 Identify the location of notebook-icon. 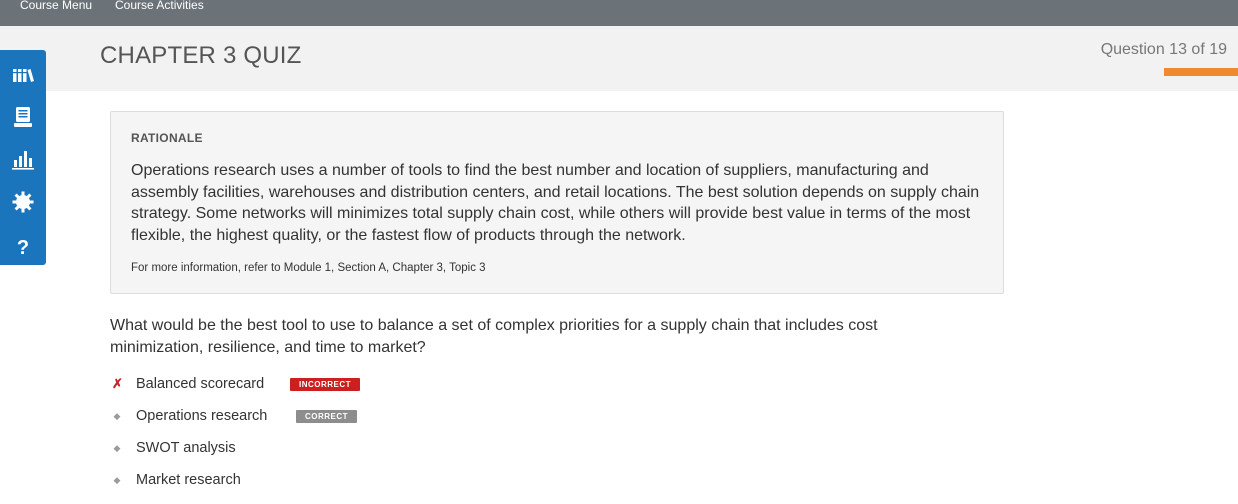
(23, 117).